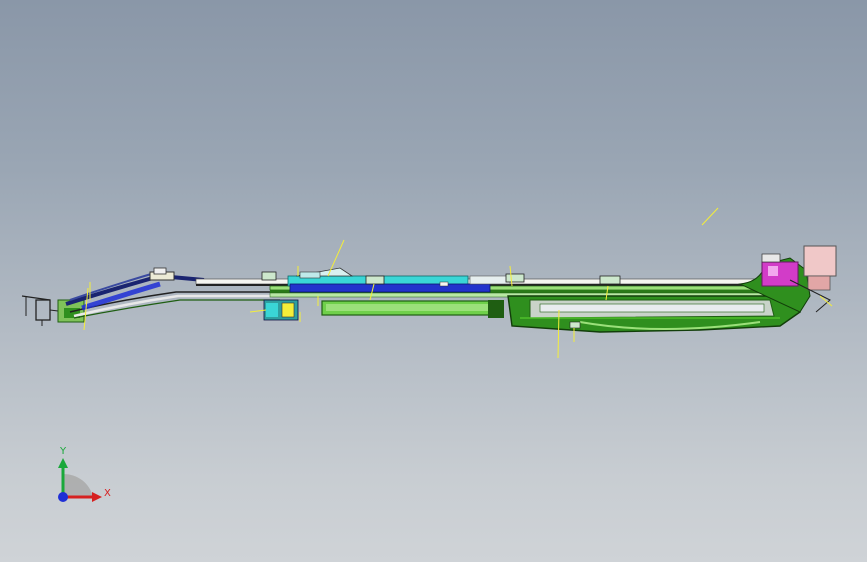 Image resolution: width=867 pixels, height=562 pixels. Describe the element at coordinates (107, 493) in the screenshot. I see `x-axis-label: X` at that location.